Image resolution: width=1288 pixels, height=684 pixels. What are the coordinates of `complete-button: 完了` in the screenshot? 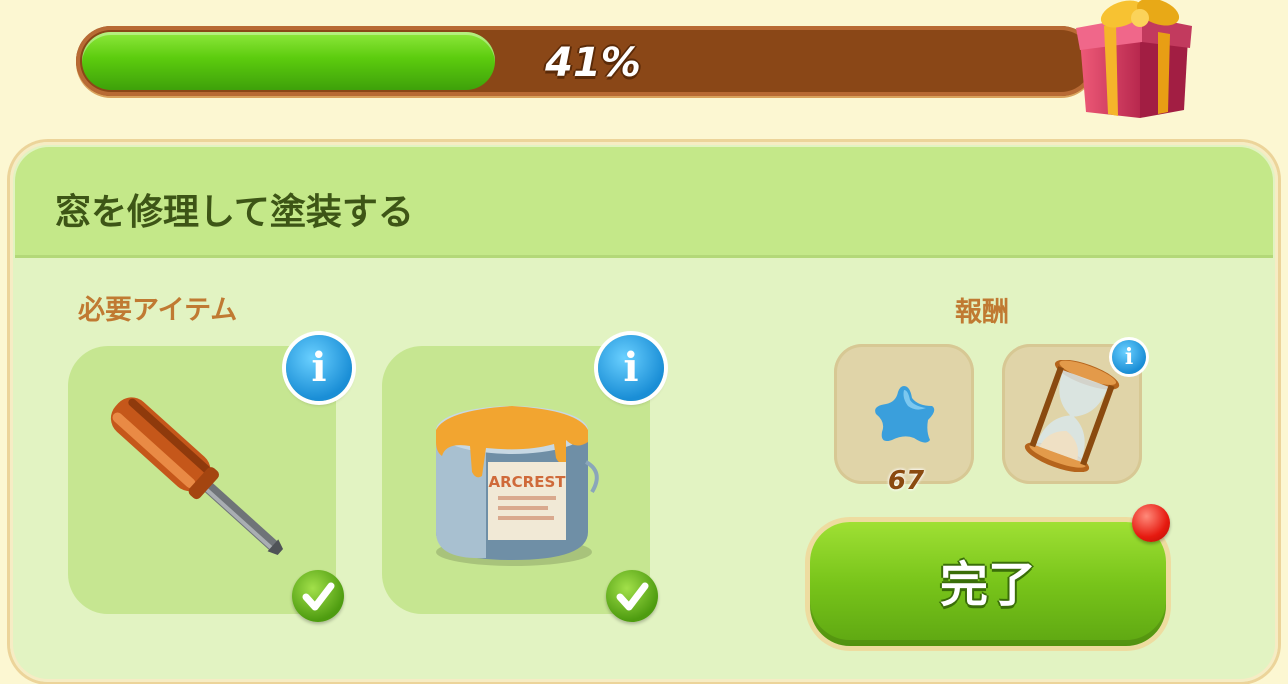 It's located at (988, 584).